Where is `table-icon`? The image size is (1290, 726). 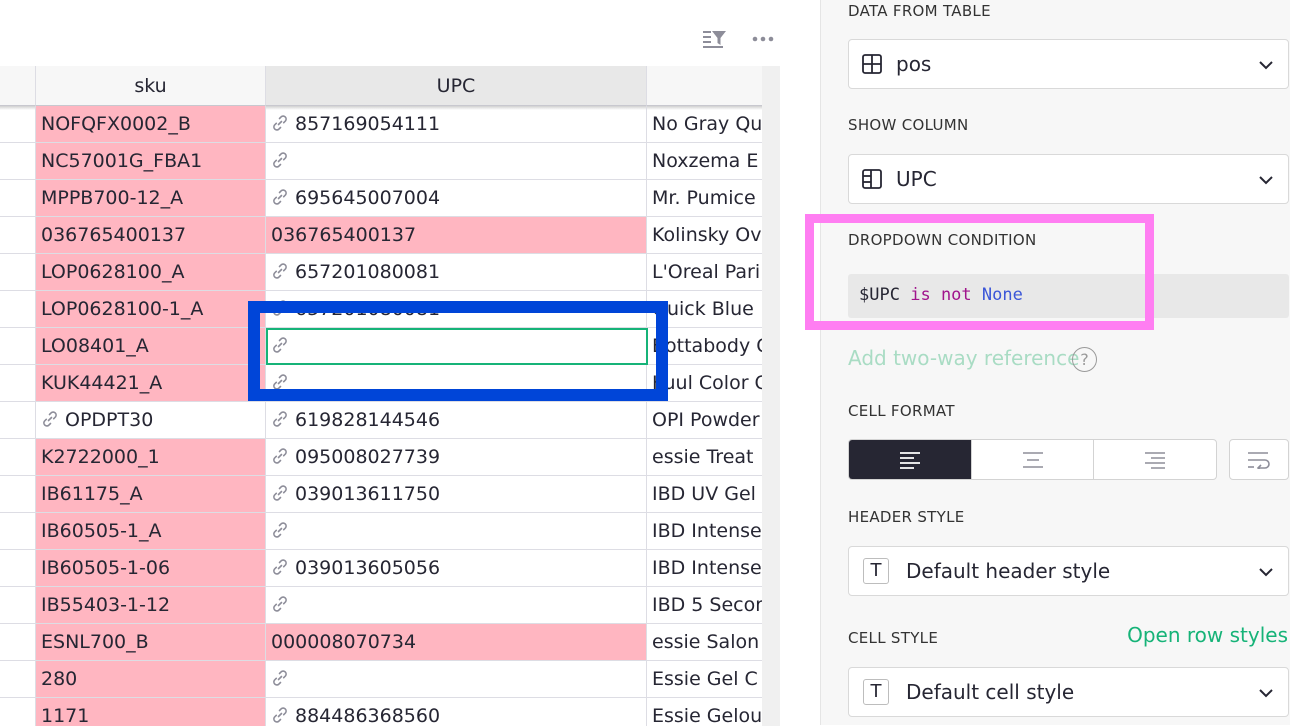 table-icon is located at coordinates (872, 66).